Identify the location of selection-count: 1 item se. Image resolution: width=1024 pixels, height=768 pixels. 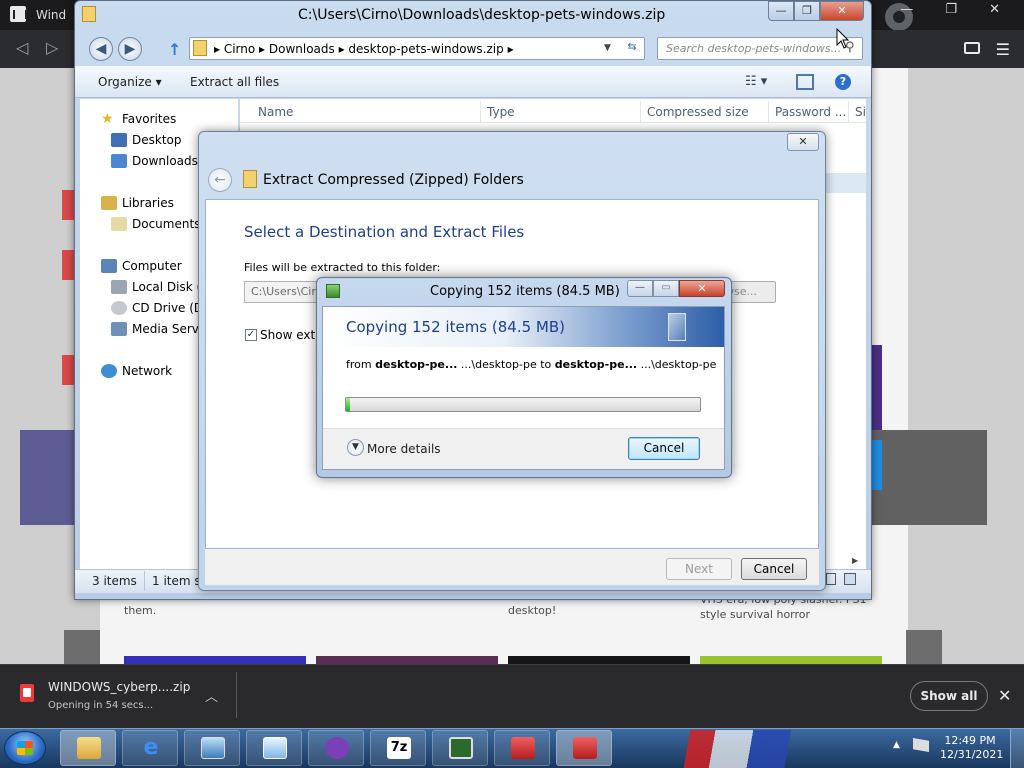
(176, 581).